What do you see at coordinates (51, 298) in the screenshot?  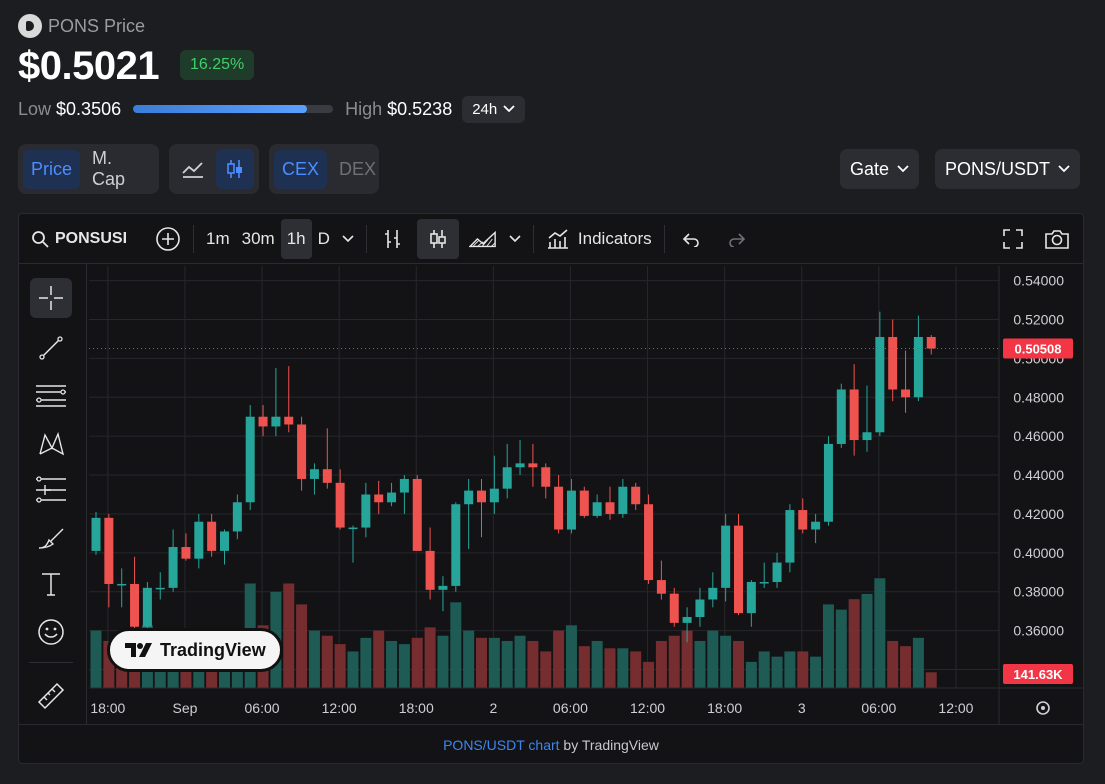 I see `crosshair-tool` at bounding box center [51, 298].